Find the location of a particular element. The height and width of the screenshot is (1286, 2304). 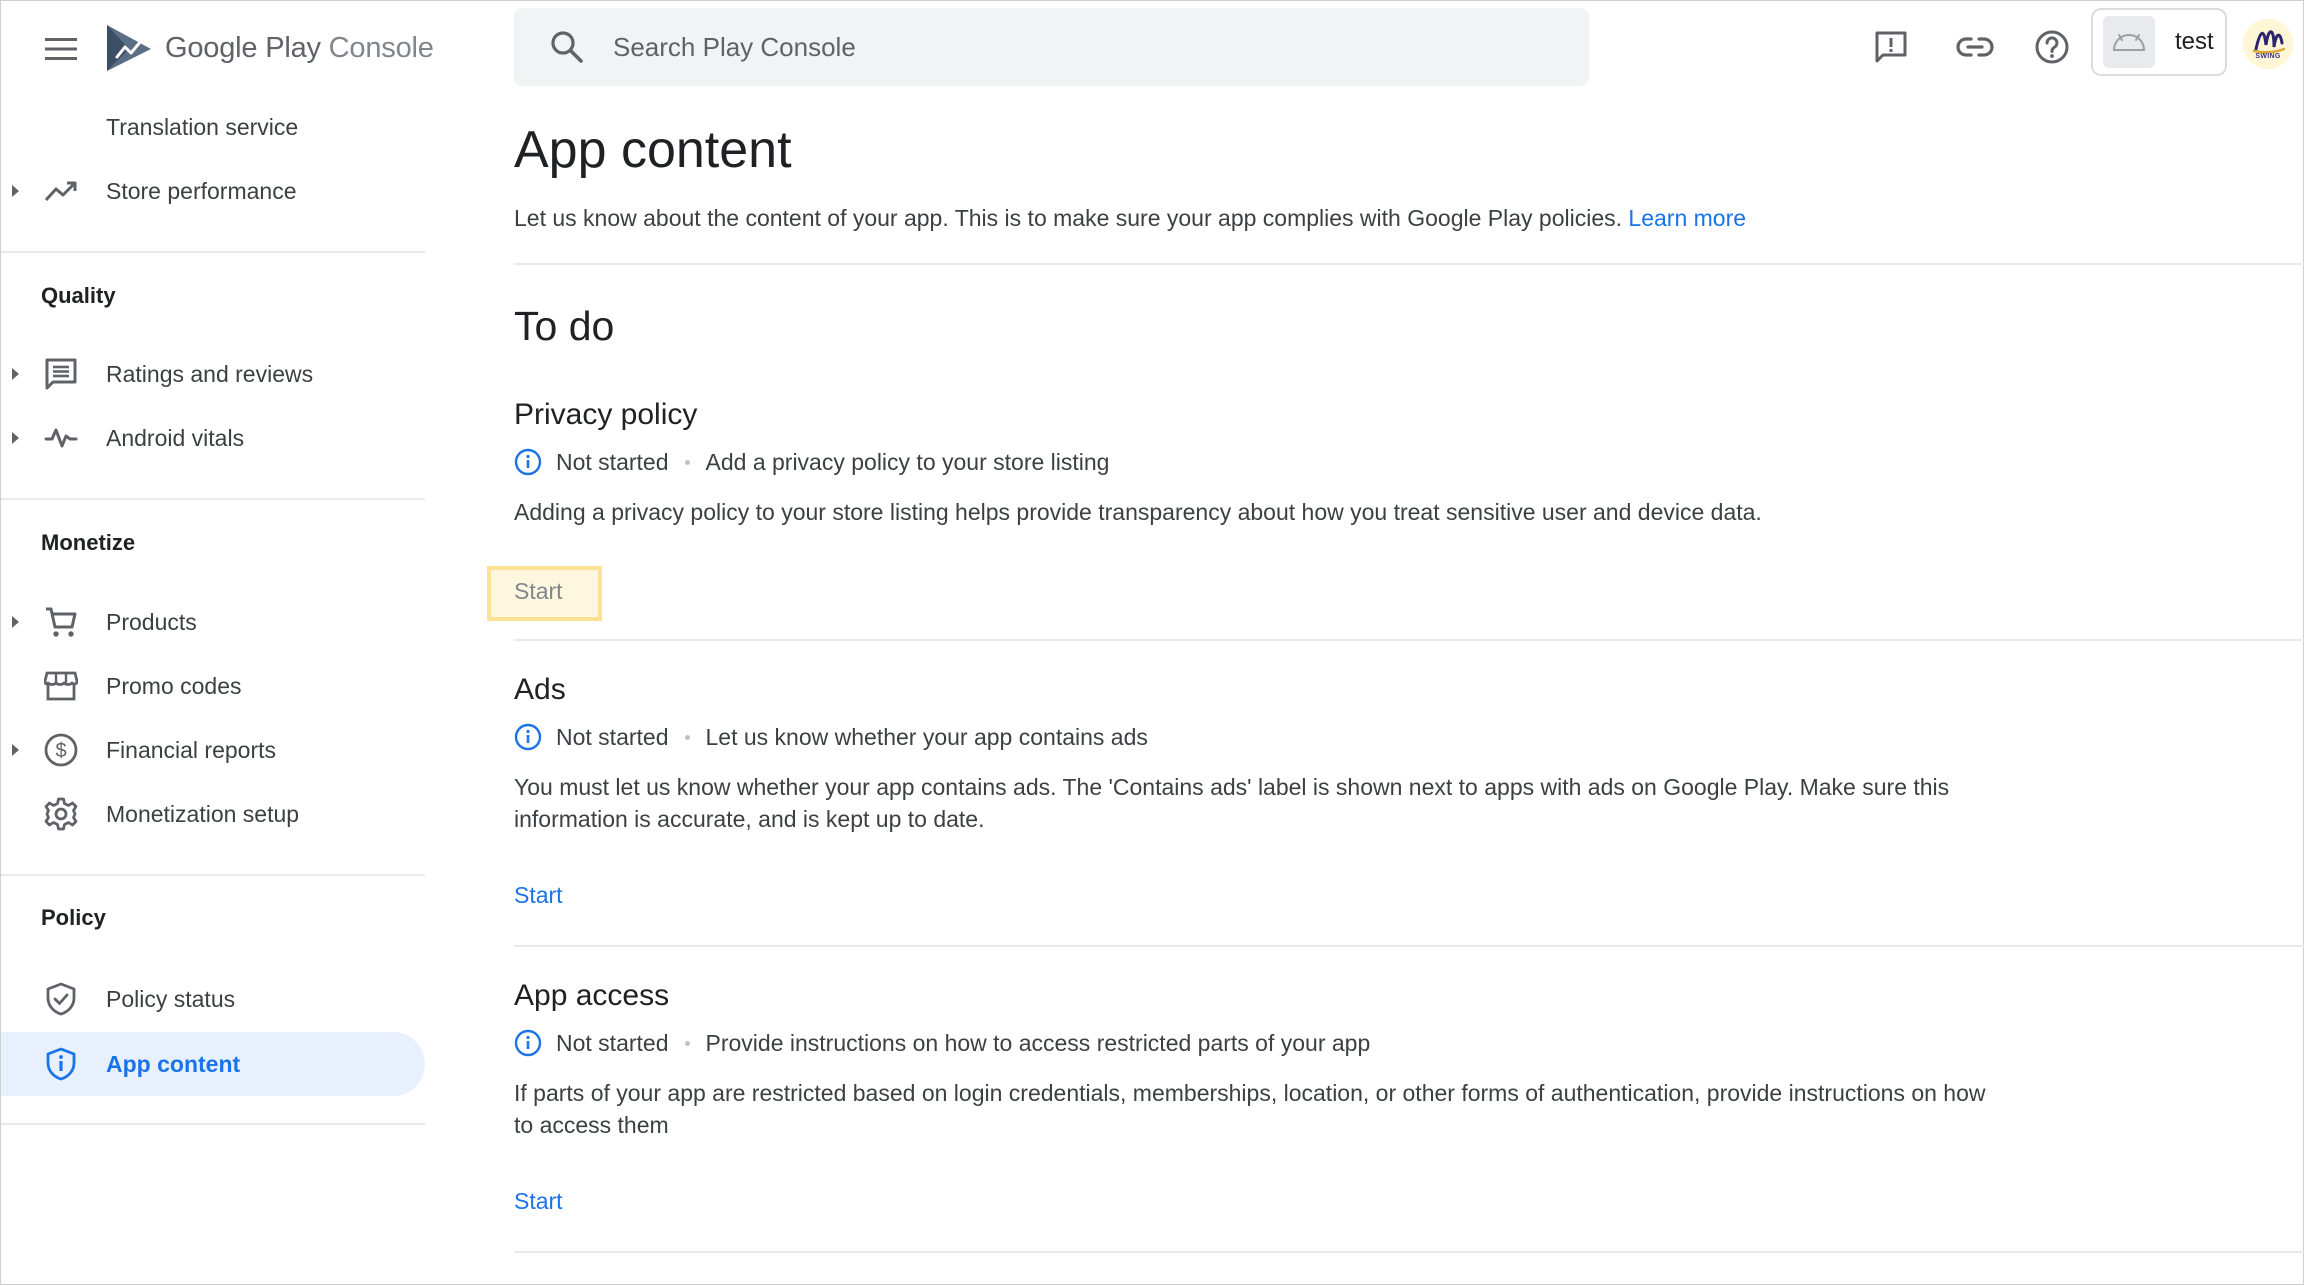

sidebar-item-financial-reports: $ Financial reports is located at coordinates (213, 750).